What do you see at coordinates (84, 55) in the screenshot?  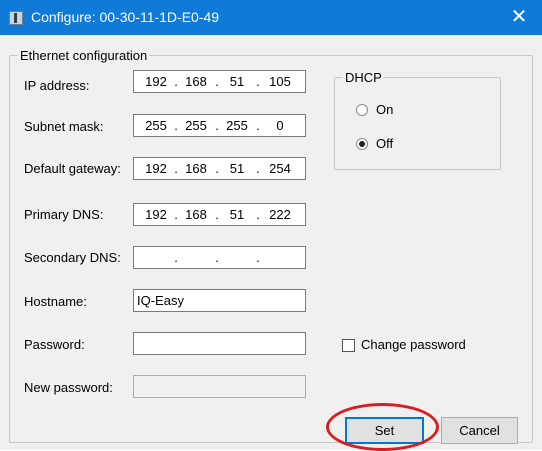 I see `ethernet-group-title: Ethernet configuration` at bounding box center [84, 55].